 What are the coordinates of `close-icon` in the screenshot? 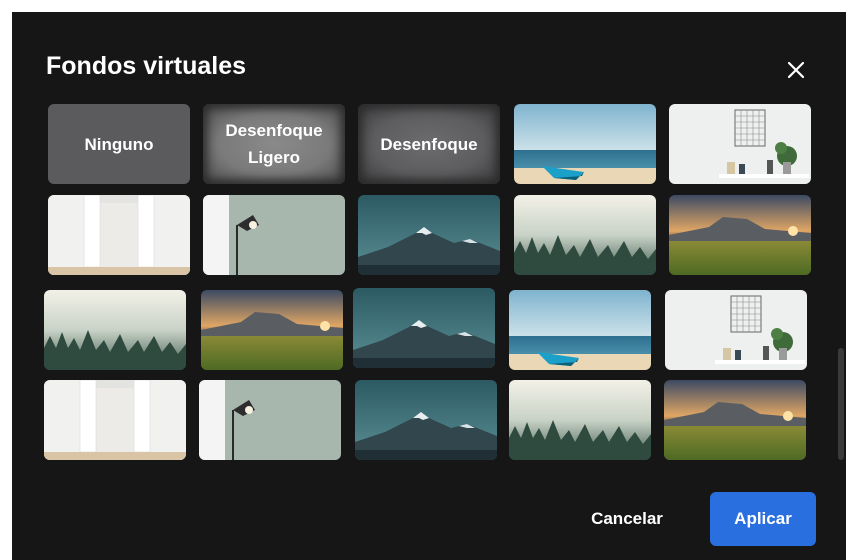 It's located at (796, 70).